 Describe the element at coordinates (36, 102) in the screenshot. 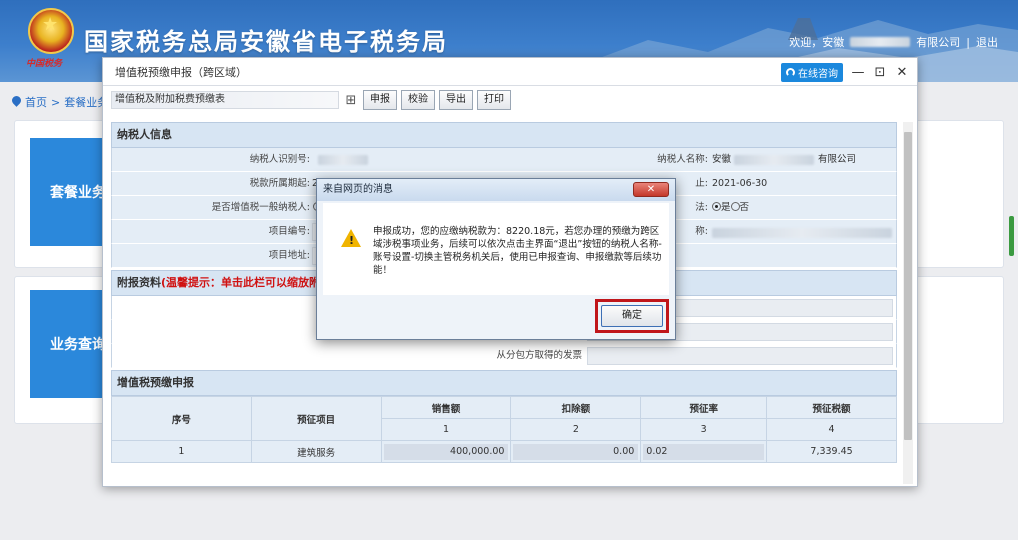

I see `breadcrumb-home: 首页` at that location.